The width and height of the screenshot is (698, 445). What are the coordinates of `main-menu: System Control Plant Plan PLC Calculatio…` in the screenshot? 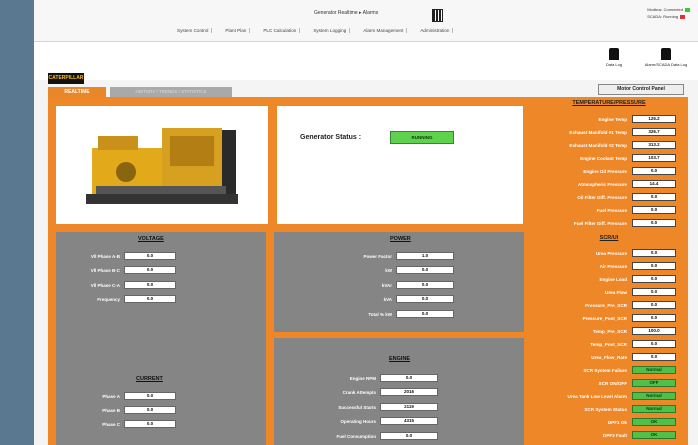 It's located at (314, 30).